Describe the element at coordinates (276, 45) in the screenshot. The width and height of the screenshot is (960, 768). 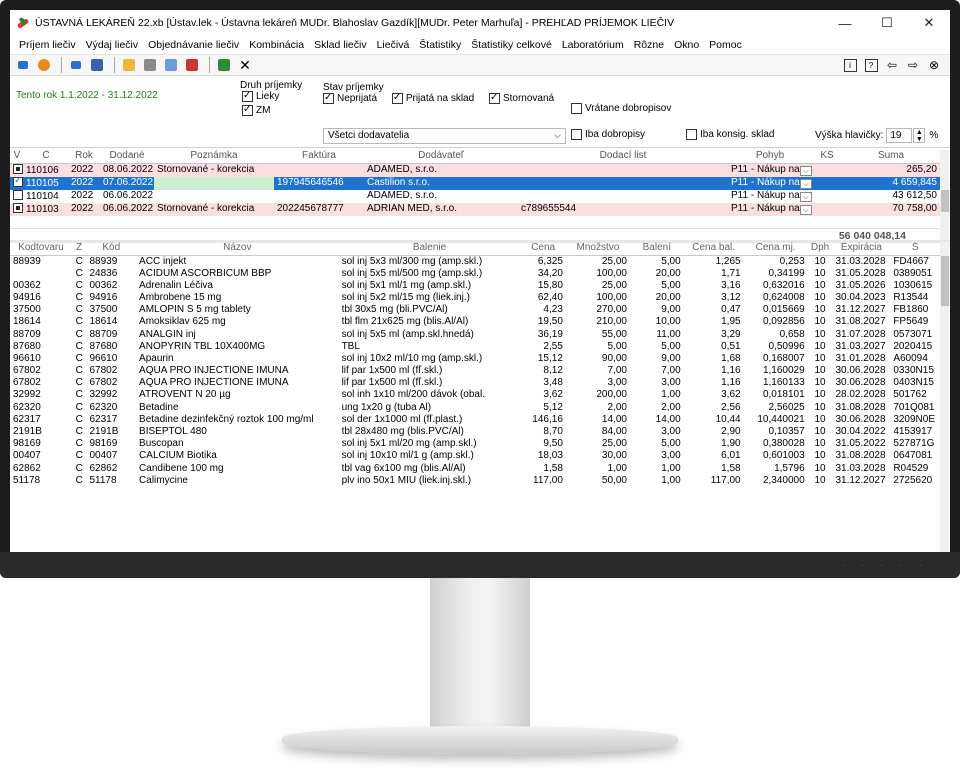
I see `menu-item-3: Kombinácia` at that location.